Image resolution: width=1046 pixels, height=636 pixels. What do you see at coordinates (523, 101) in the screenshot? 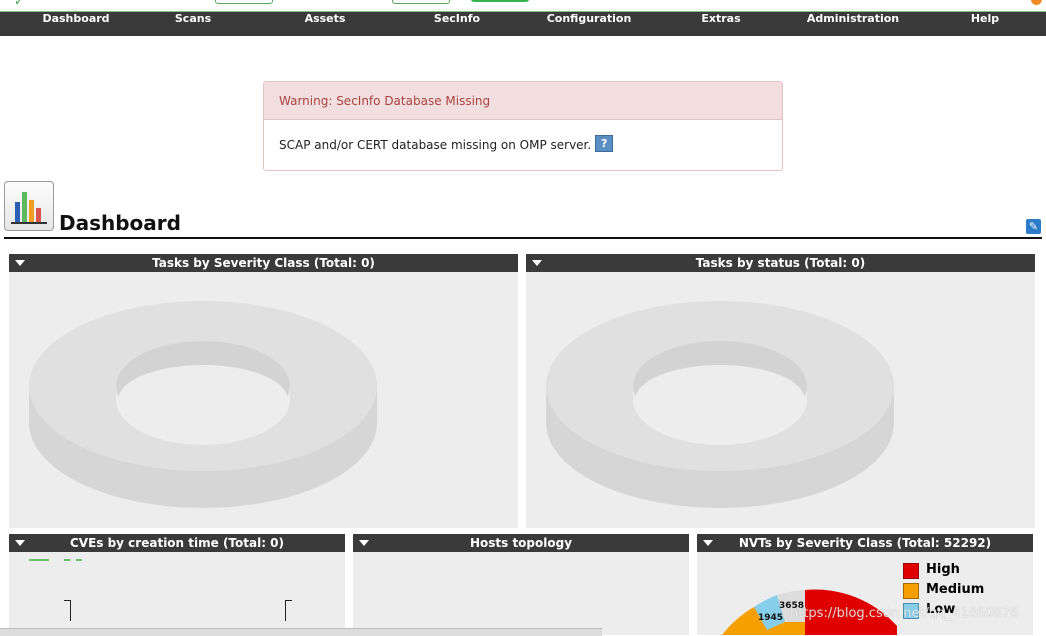
I see `warning-title: Warning: SecInfo Database Missing` at bounding box center [523, 101].